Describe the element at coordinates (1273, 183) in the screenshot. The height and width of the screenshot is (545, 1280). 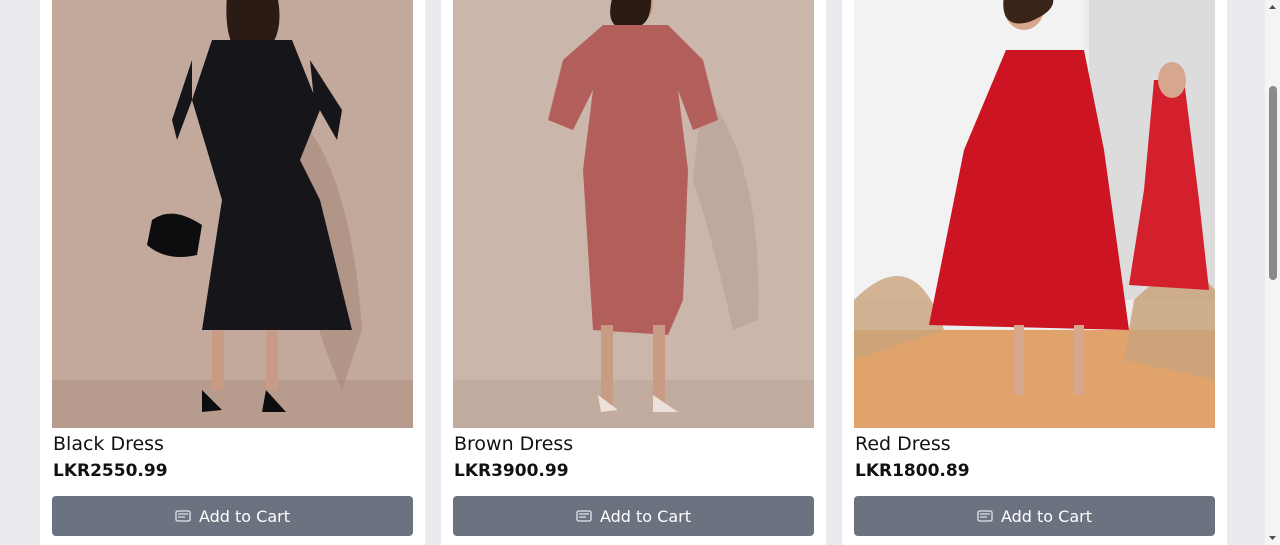
I see `scrollbar-thumb` at that location.